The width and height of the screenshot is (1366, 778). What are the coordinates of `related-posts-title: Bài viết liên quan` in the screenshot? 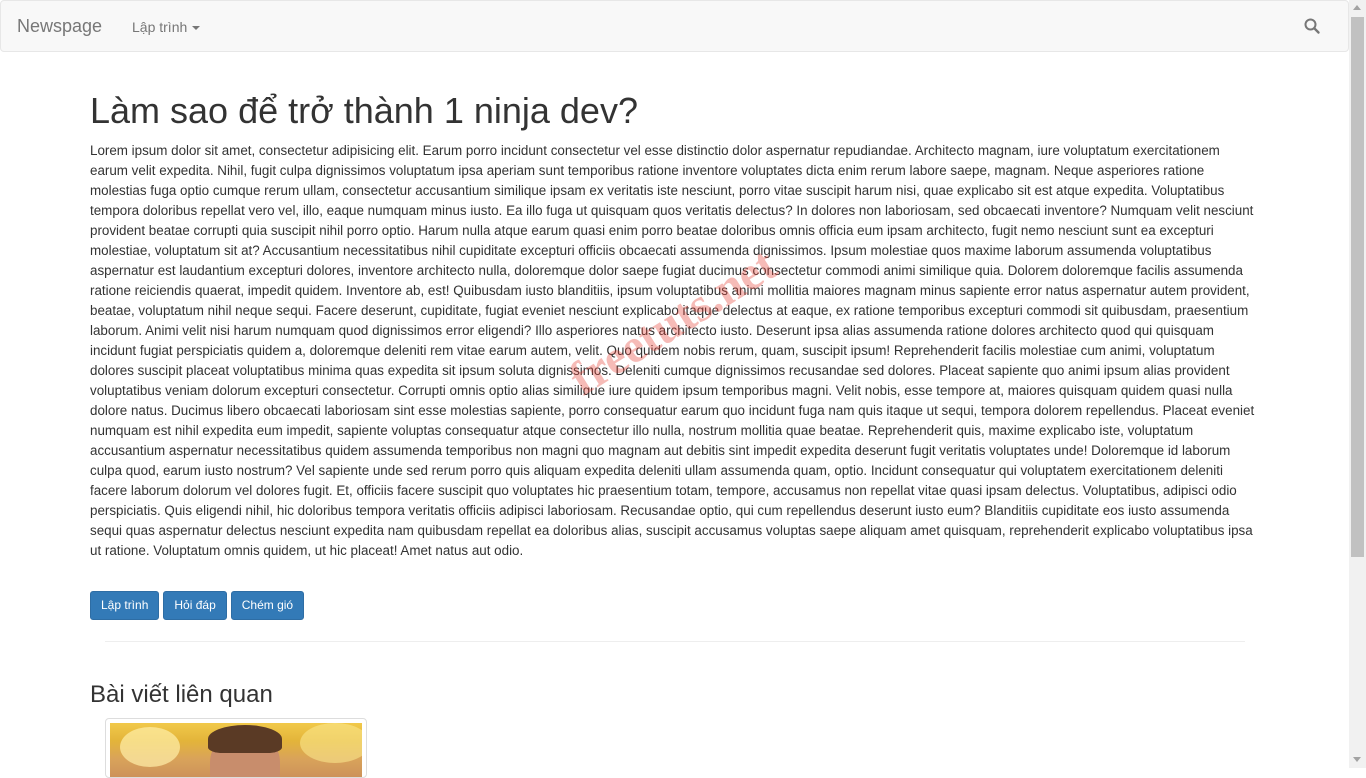 It's located at (181, 694).